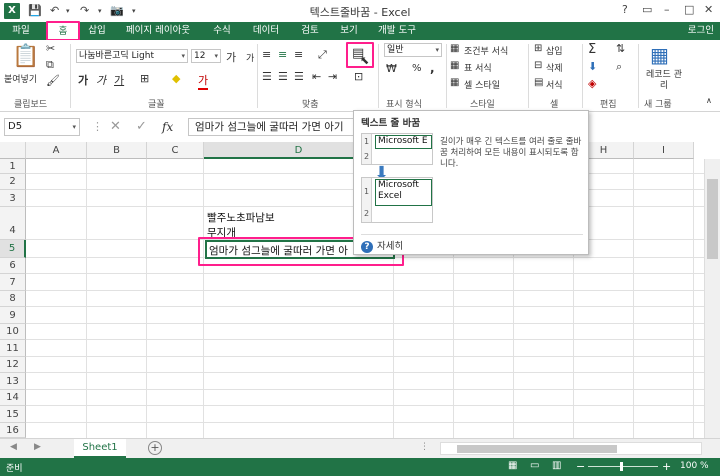 The width and height of the screenshot is (720, 476). Describe the element at coordinates (13, 282) in the screenshot. I see `row-header-7: 7` at that location.